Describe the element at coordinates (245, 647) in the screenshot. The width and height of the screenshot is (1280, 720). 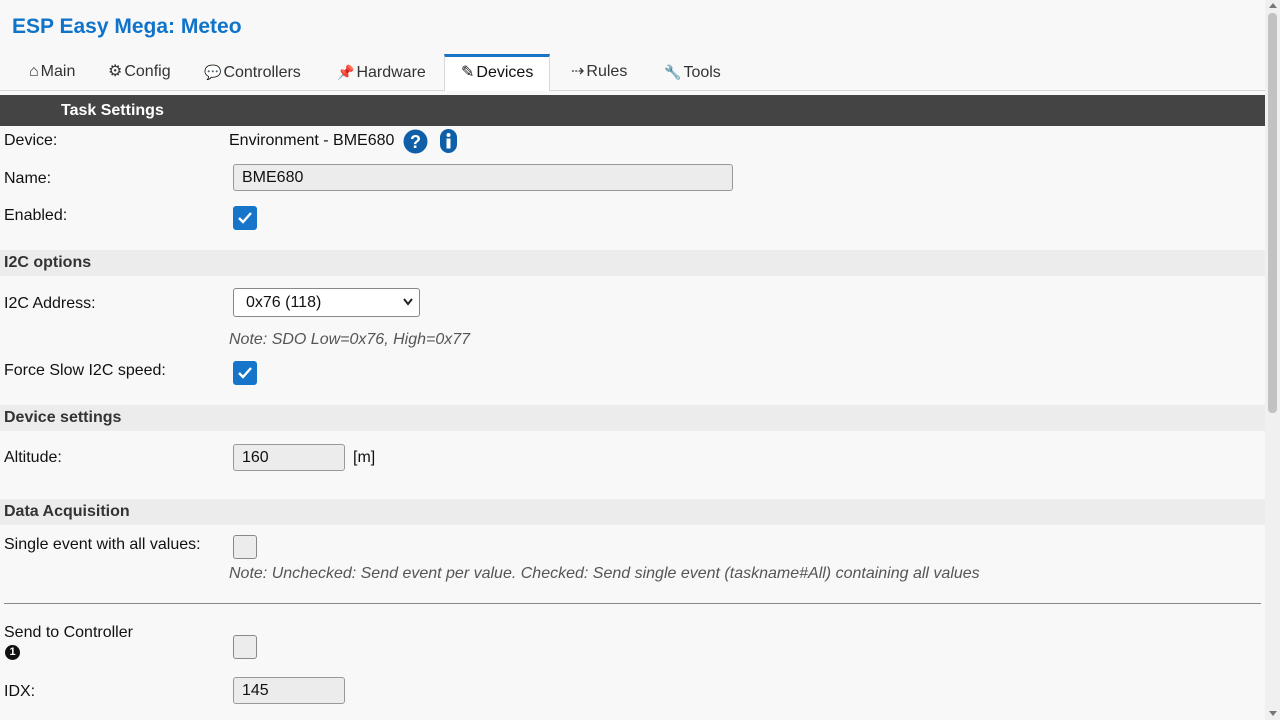
I see `send-to-controller-checkbox` at that location.